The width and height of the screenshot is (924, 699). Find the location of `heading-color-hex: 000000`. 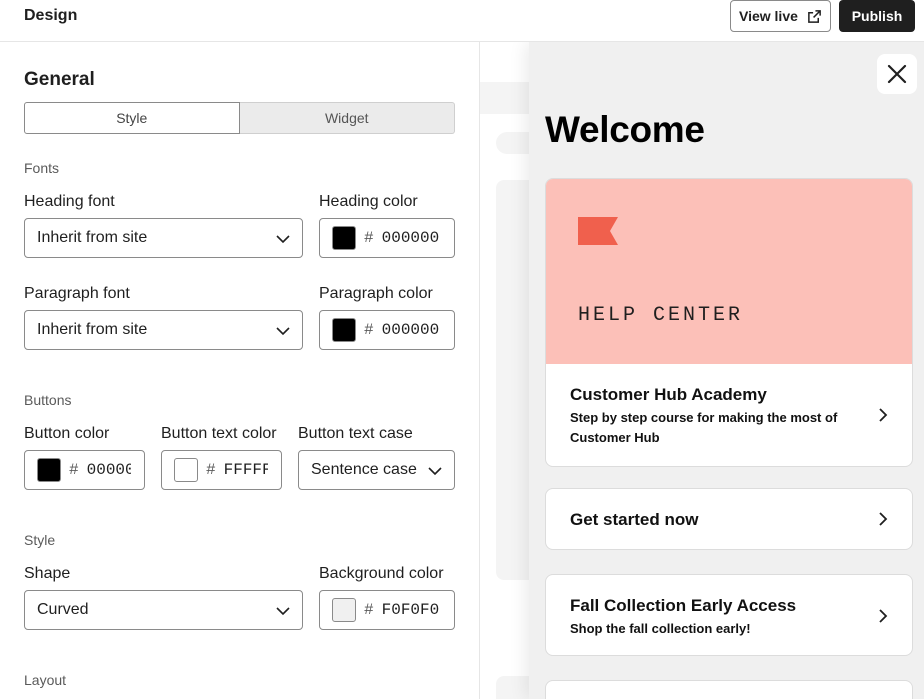

heading-color-hex: 000000 is located at coordinates (410, 238).